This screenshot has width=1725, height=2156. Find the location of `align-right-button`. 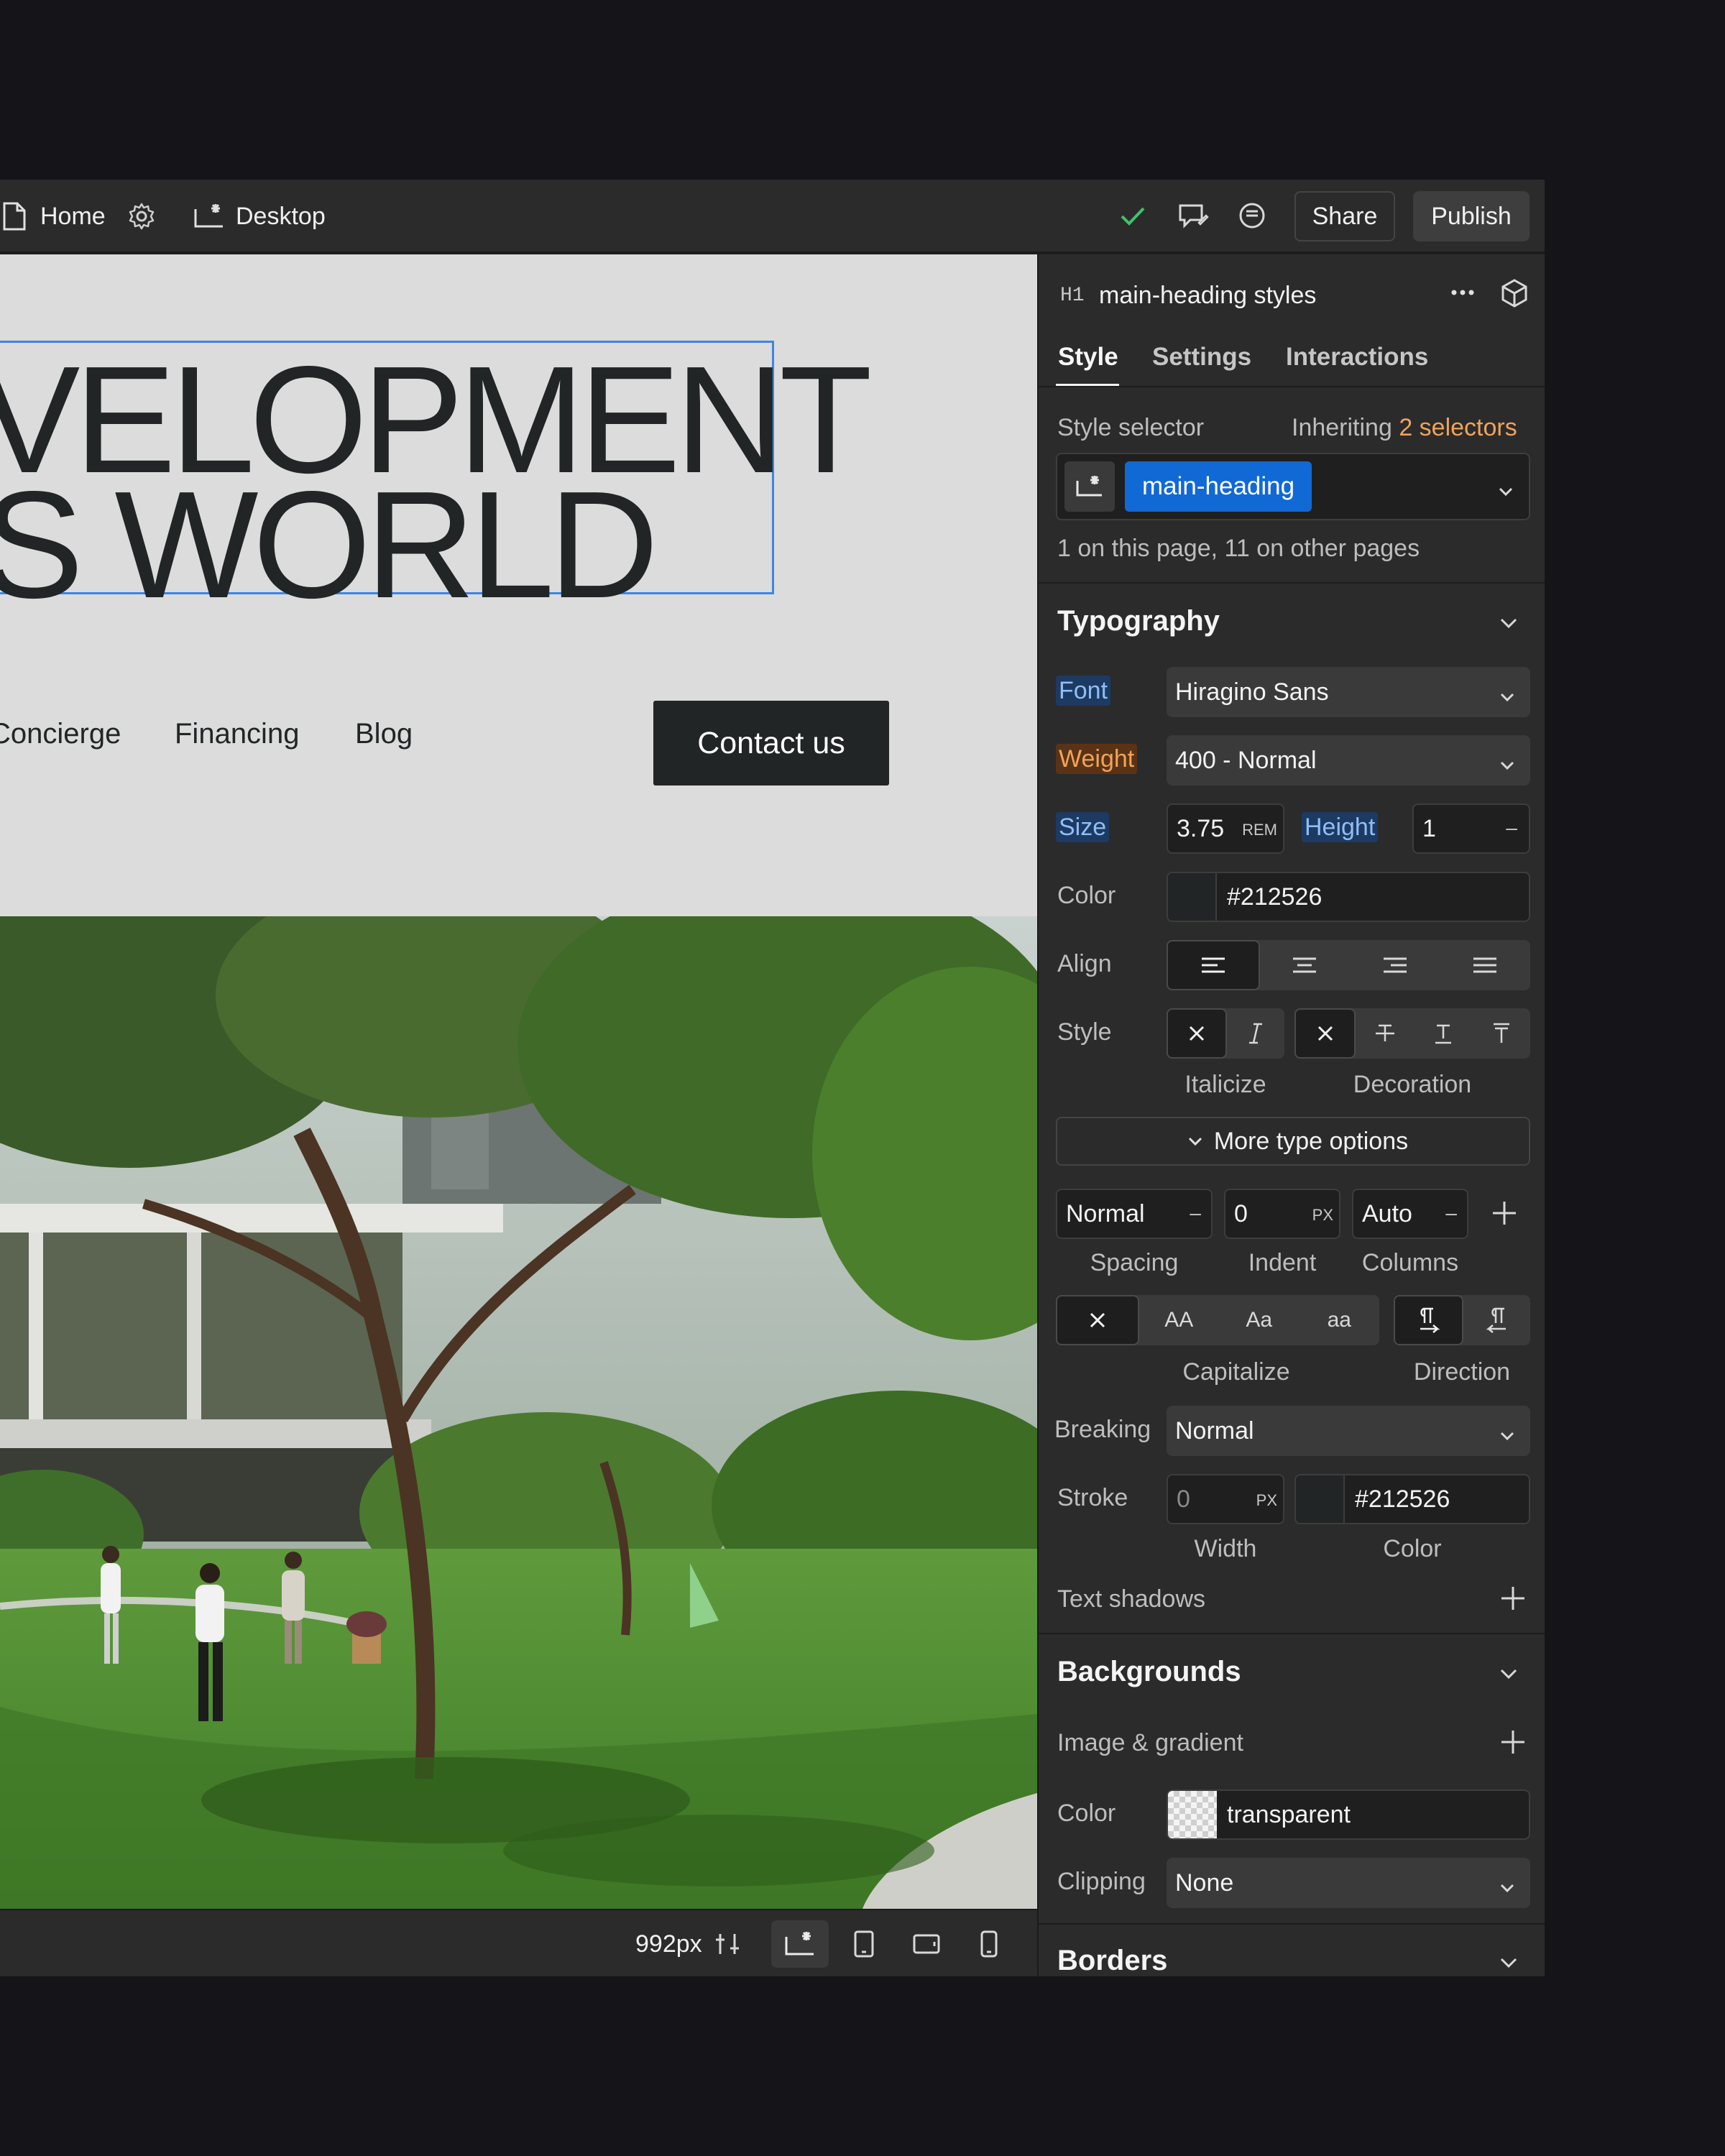

align-right-button is located at coordinates (1395, 965).